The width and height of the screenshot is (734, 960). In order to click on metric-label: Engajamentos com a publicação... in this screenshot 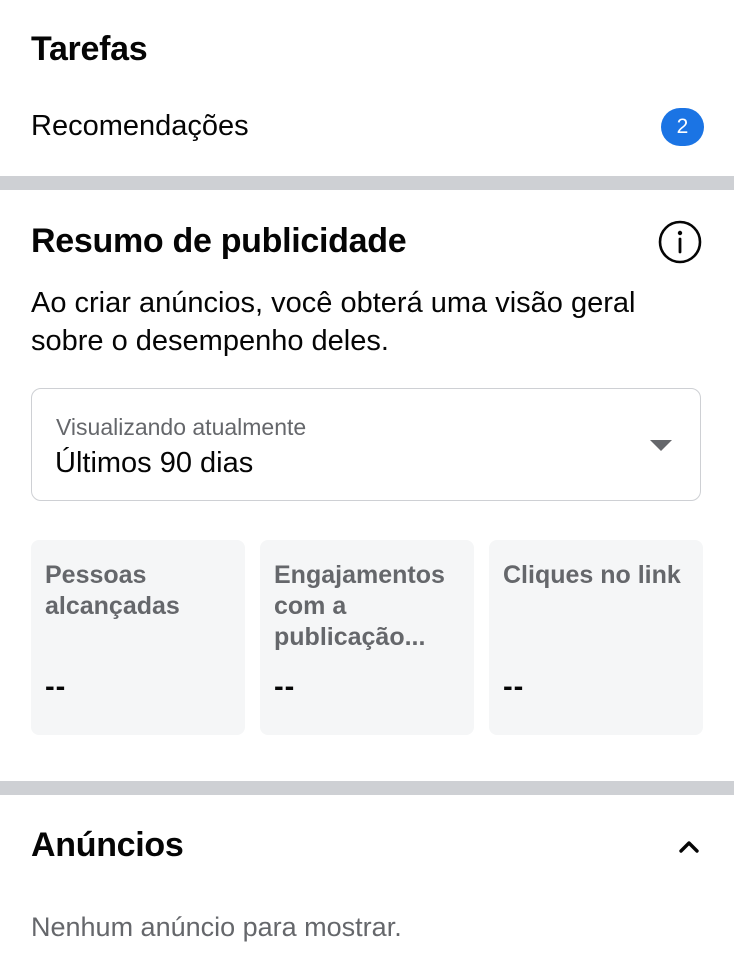, I will do `click(359, 606)`.